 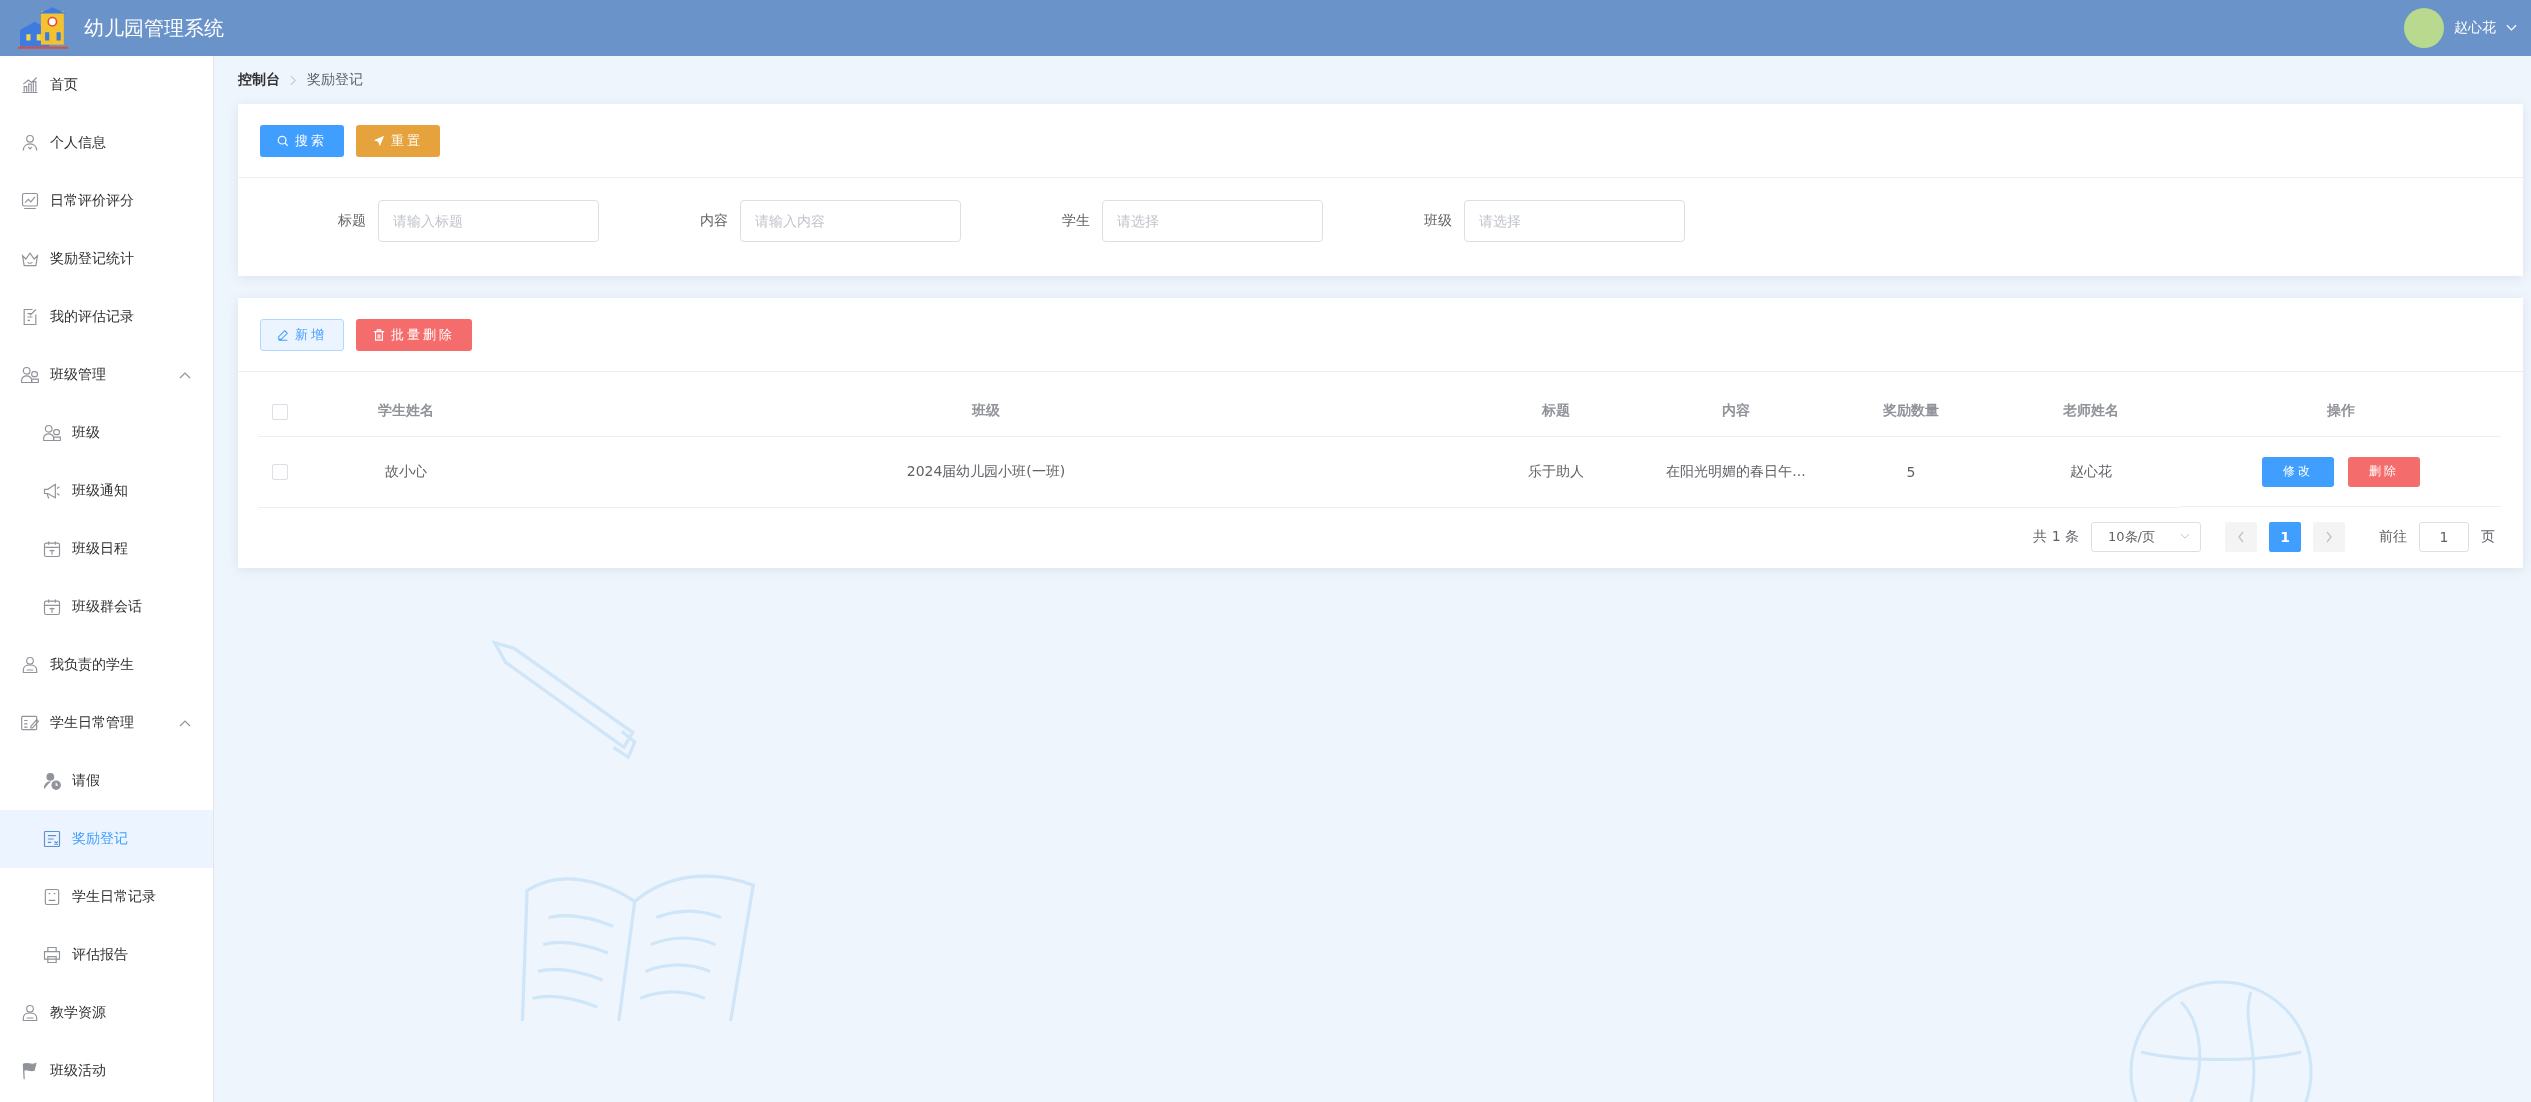 I want to click on previous-page-button, so click(x=2241, y=536).